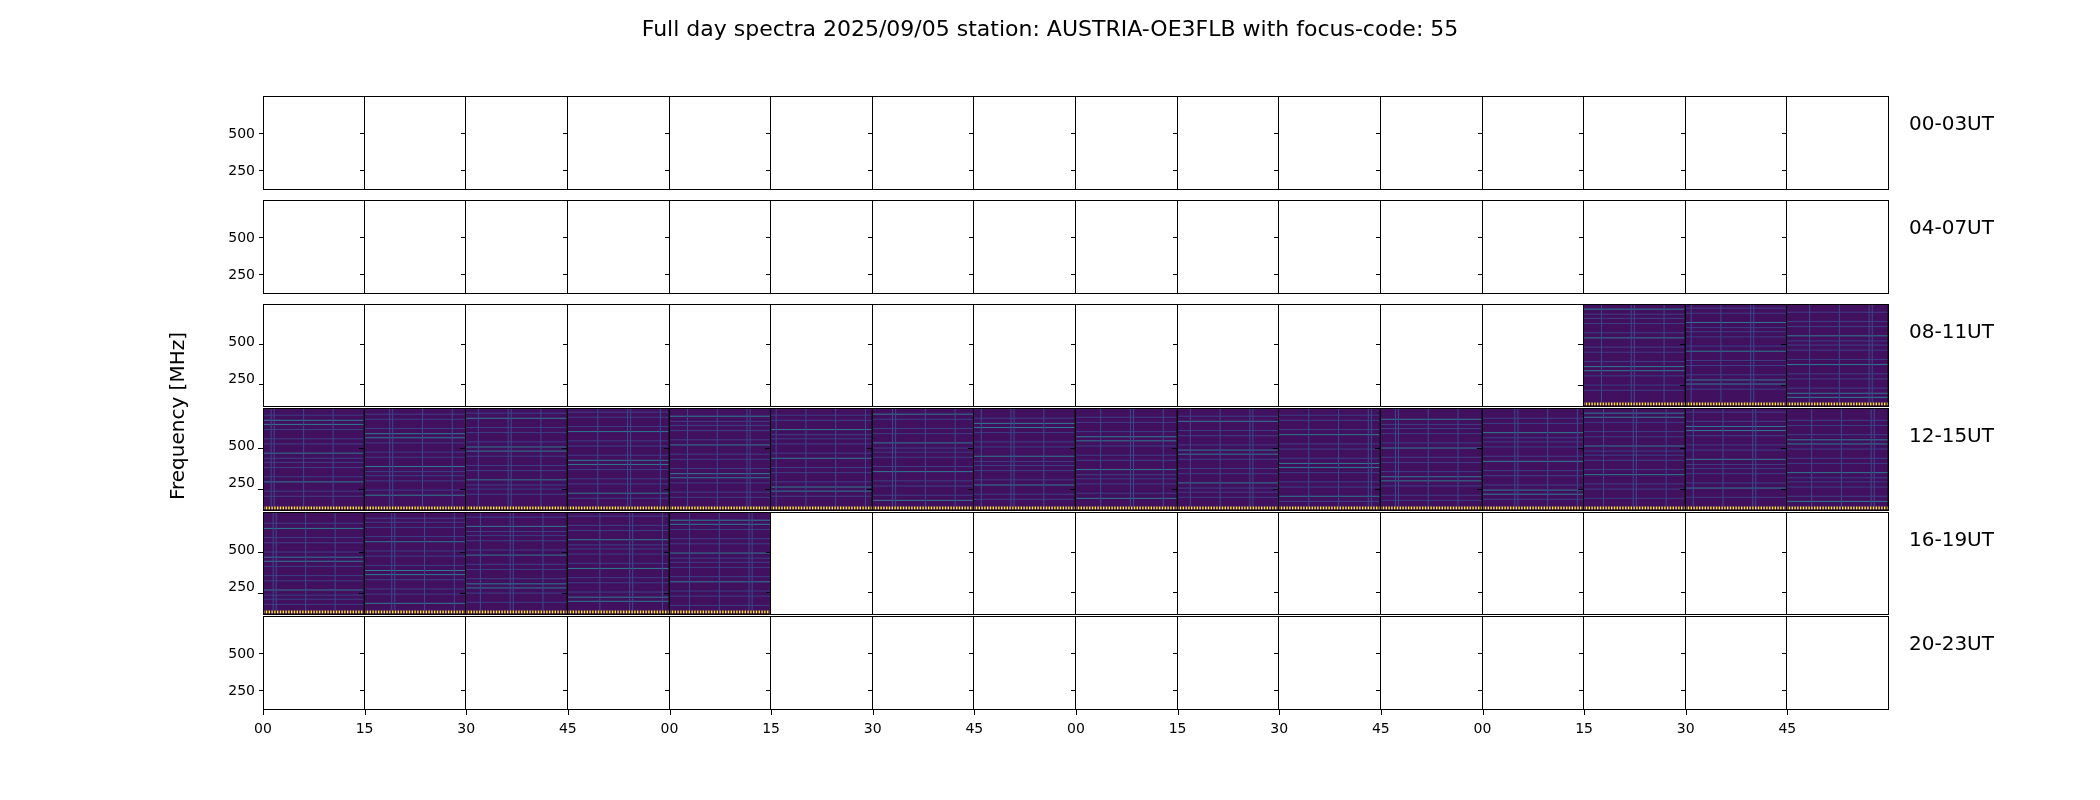 The height and width of the screenshot is (800, 2100). I want to click on time-range-label: 04-07UT, so click(1951, 227).